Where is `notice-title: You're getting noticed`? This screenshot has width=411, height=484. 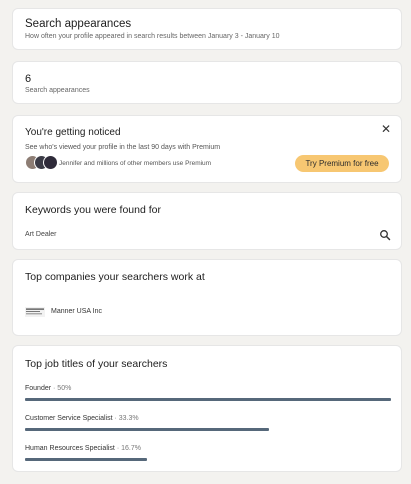
notice-title: You're getting noticed is located at coordinates (73, 132).